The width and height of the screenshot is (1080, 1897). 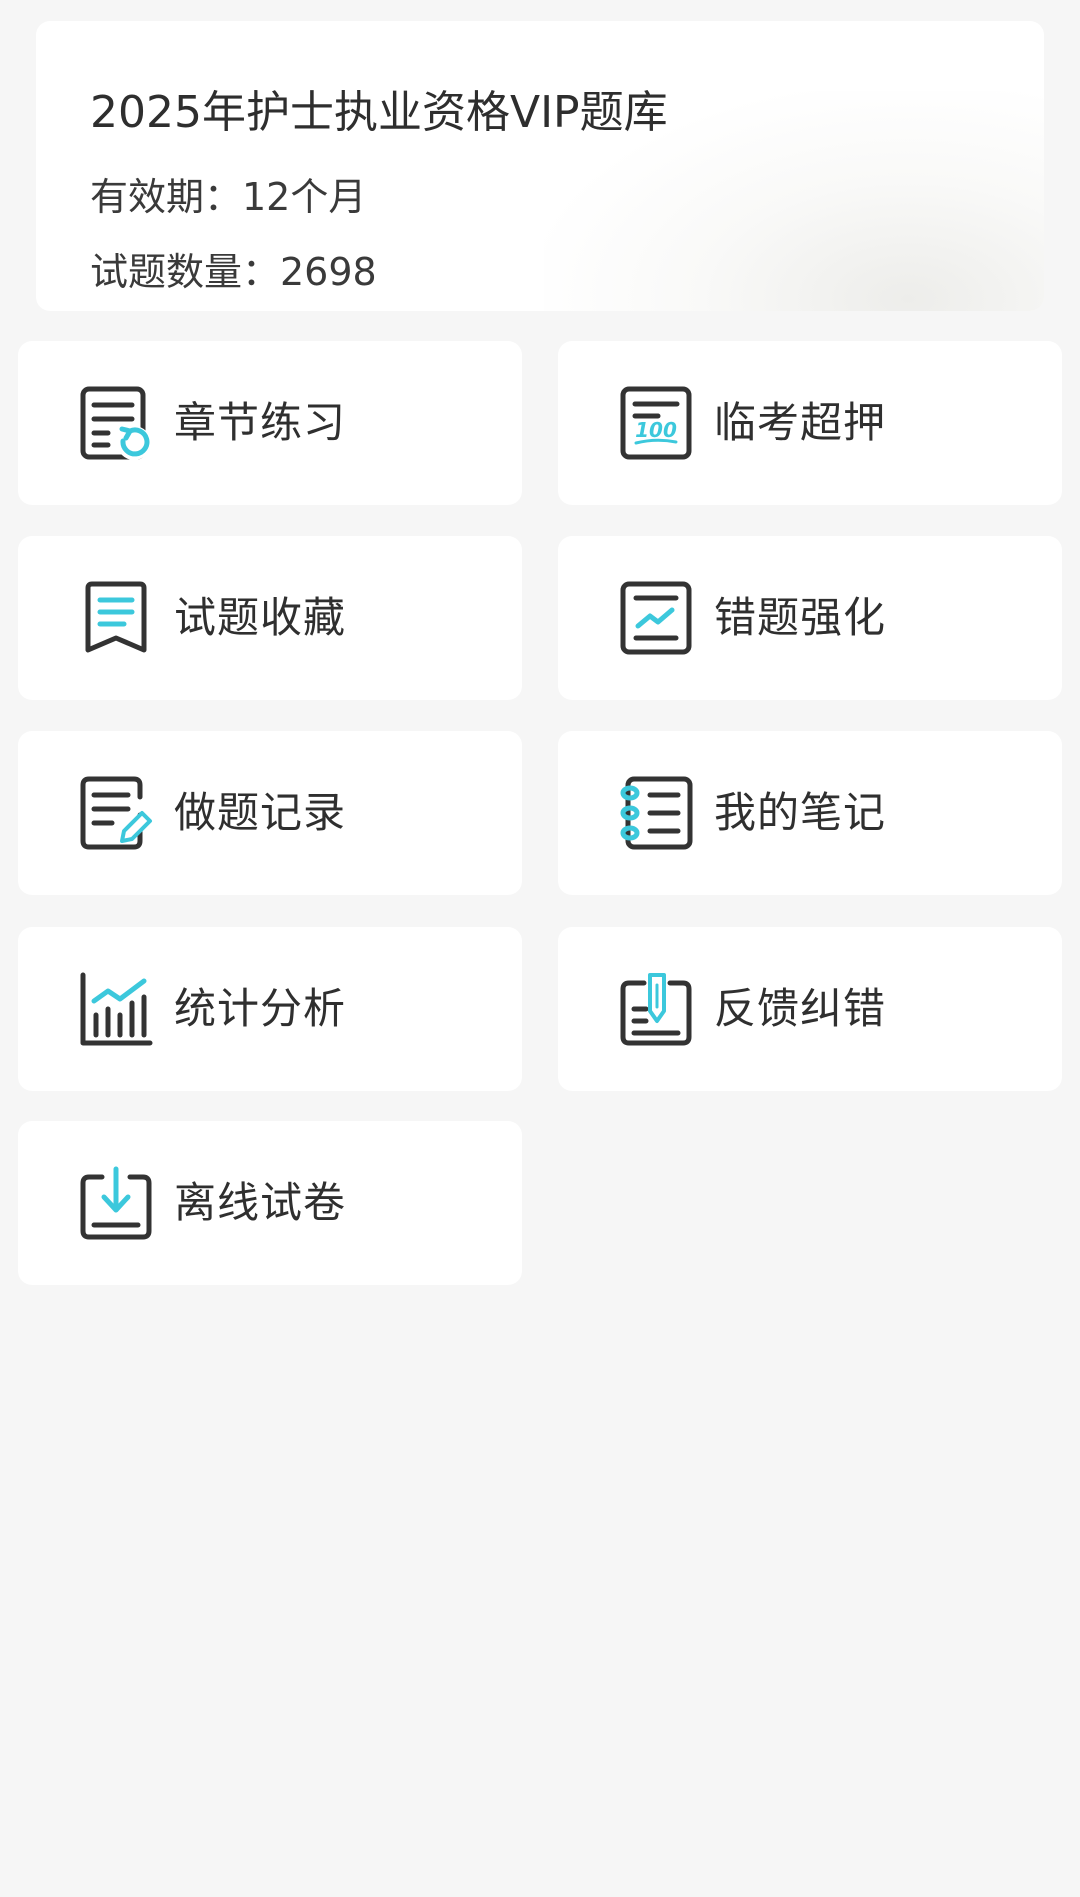 What do you see at coordinates (260, 1008) in the screenshot?
I see `menu-label: 统计分析` at bounding box center [260, 1008].